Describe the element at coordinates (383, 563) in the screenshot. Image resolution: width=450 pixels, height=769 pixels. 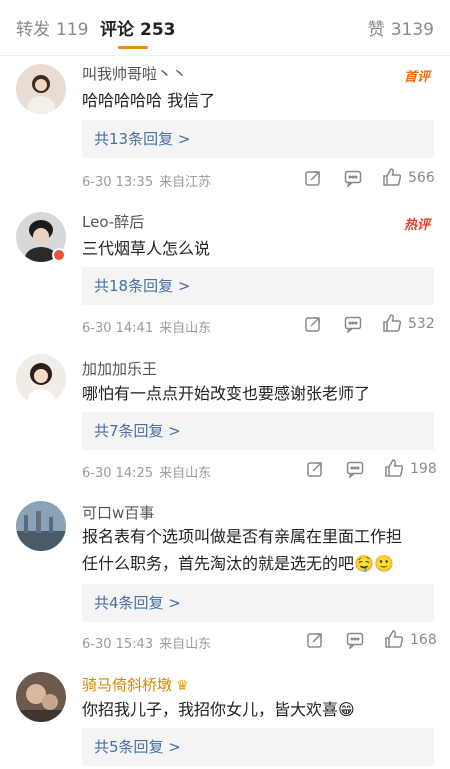
I see `slightly-smiling-face-icon: 🙂` at that location.